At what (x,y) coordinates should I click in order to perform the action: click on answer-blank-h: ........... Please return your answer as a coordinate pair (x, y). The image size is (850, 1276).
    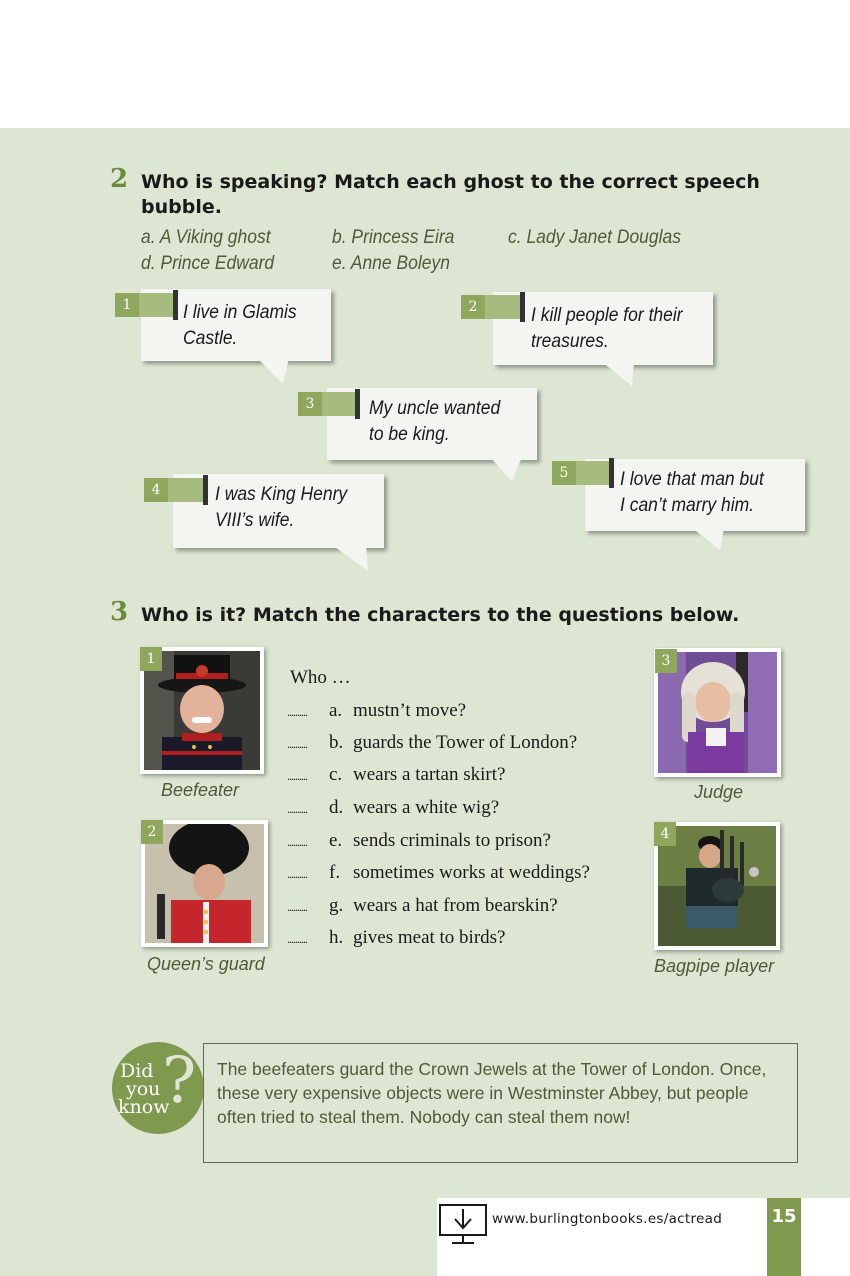
    Looking at the image, I should click on (304, 939).